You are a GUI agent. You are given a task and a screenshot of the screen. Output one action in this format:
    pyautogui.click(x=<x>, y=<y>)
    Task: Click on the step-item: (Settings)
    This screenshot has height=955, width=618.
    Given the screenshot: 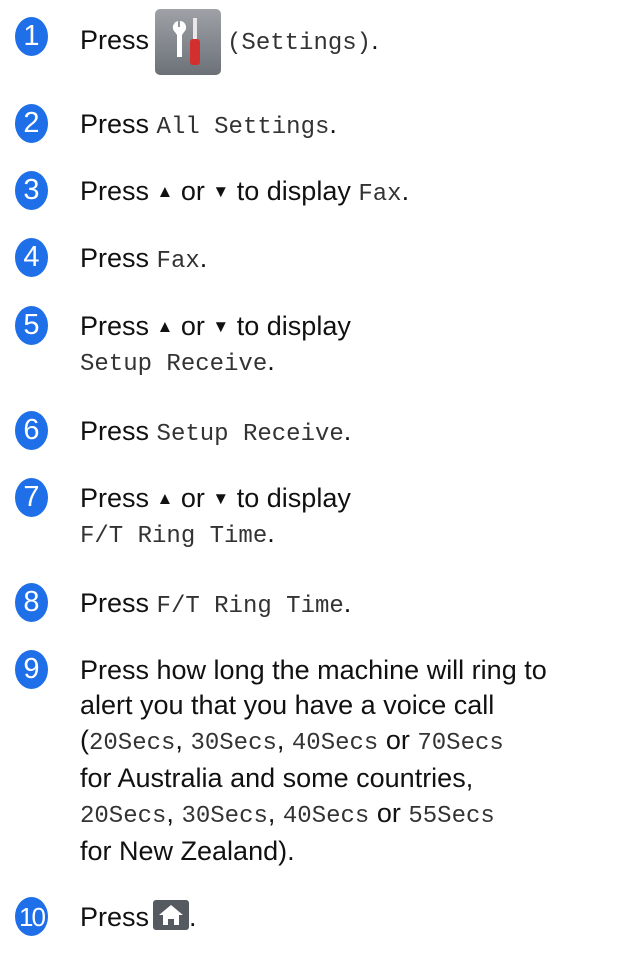 What is the action you would take?
    pyautogui.click(x=299, y=43)
    